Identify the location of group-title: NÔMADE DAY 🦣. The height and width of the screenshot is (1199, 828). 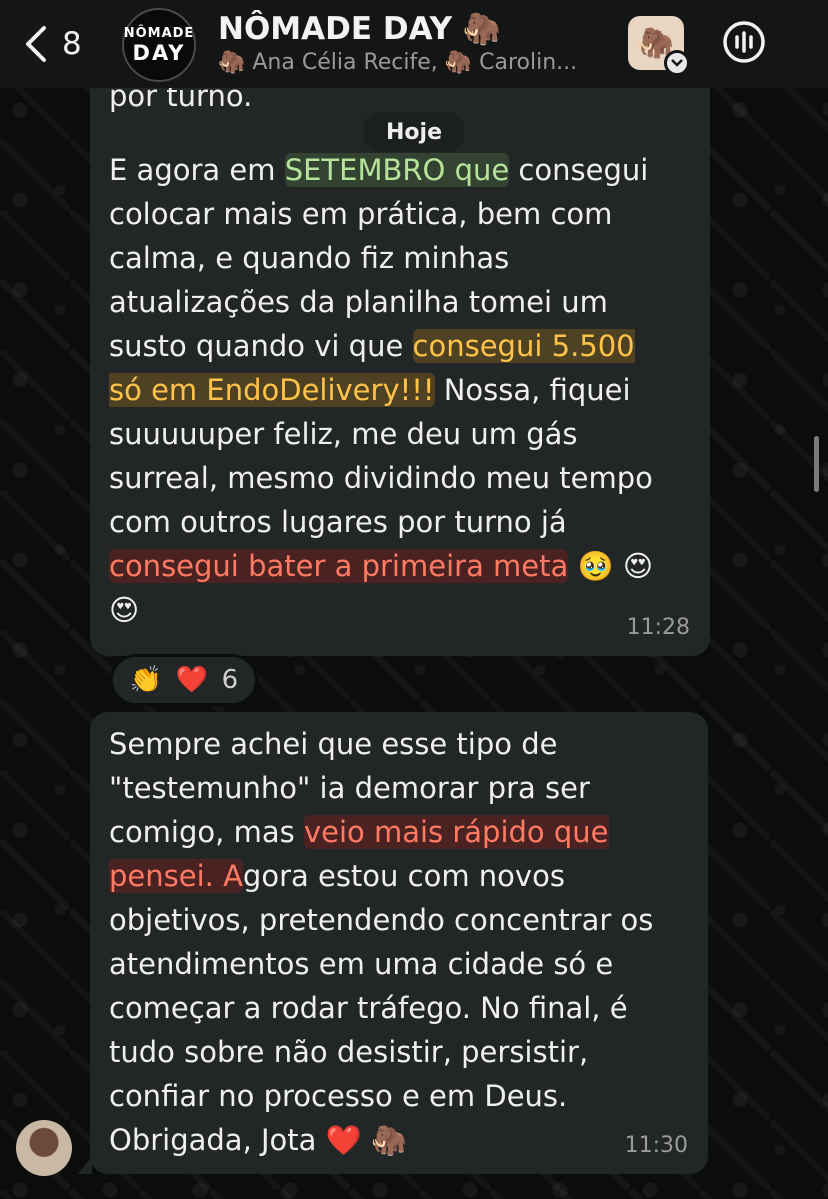
(359, 28).